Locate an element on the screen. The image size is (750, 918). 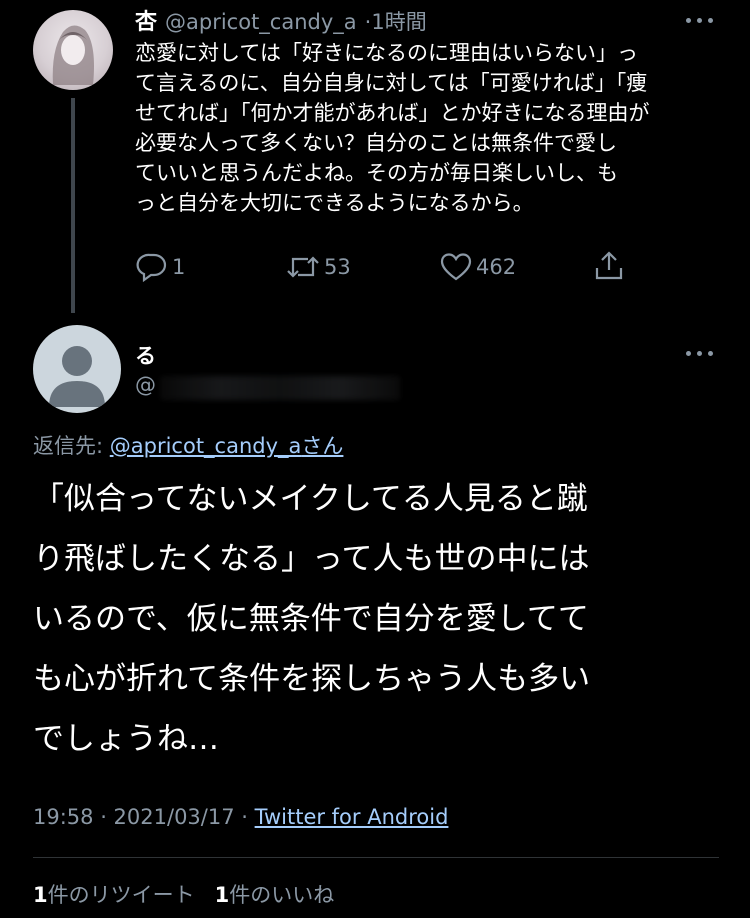
parent-header: 杏 @apricot_candy_a · 1時間 is located at coordinates (281, 20).